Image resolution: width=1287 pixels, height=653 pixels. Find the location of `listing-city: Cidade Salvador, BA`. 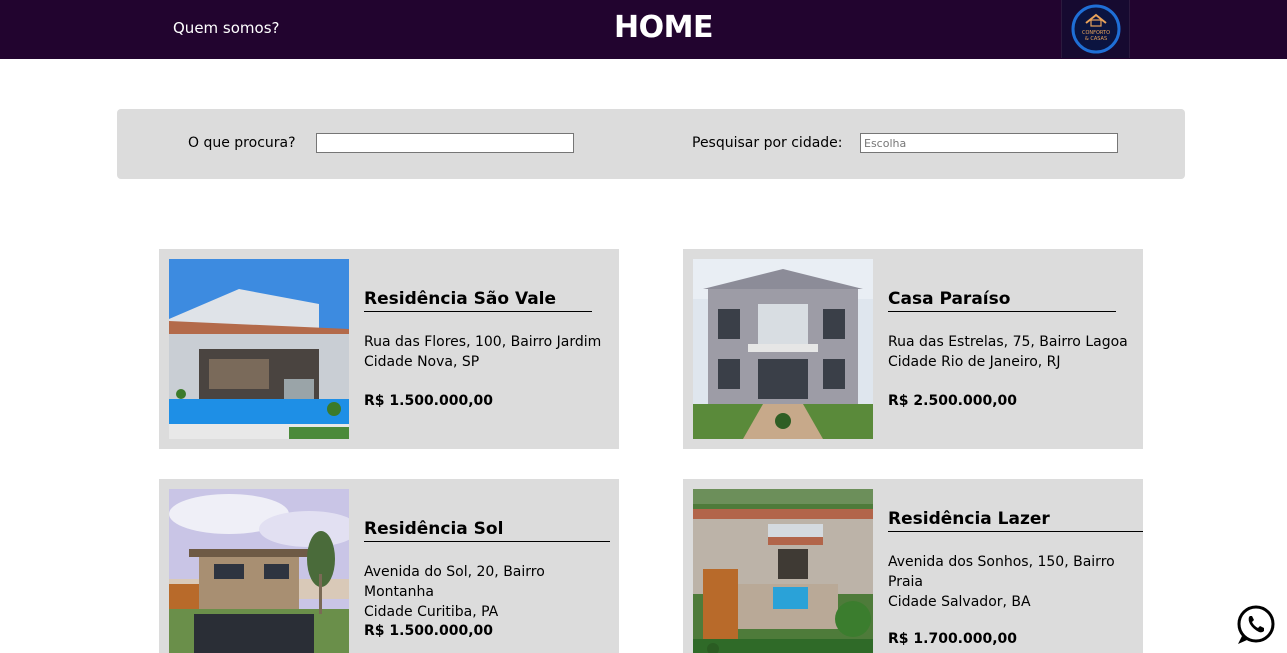

listing-city: Cidade Salvador, BA is located at coordinates (959, 602).